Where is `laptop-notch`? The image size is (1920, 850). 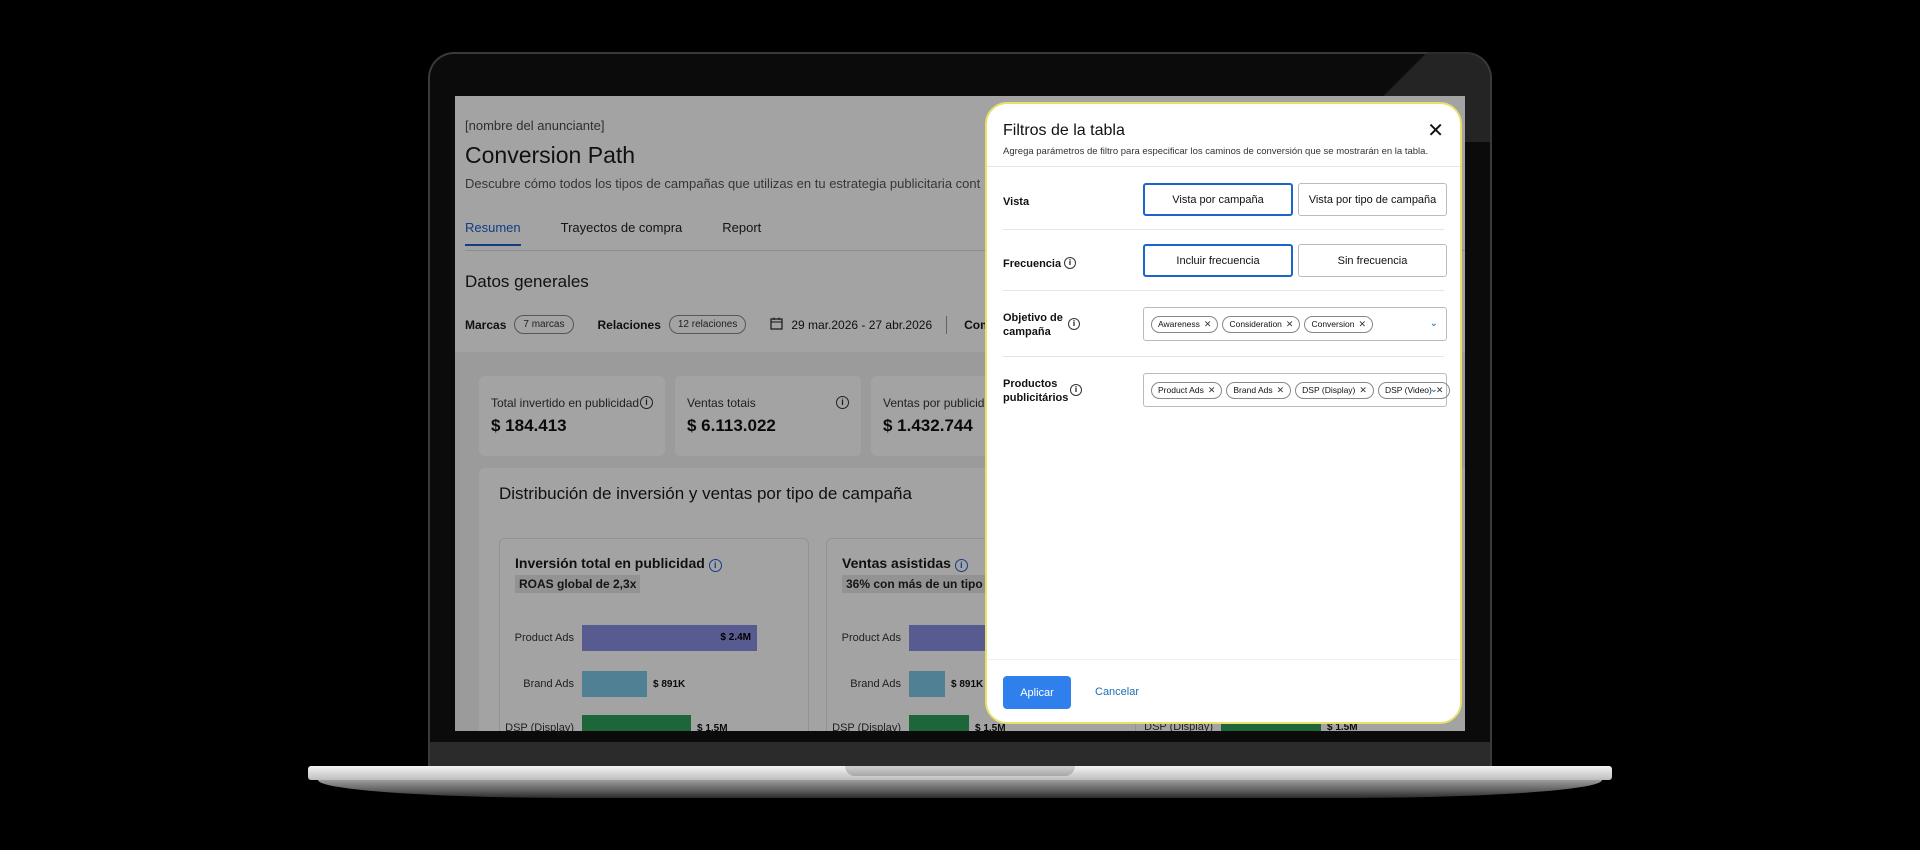
laptop-notch is located at coordinates (960, 771).